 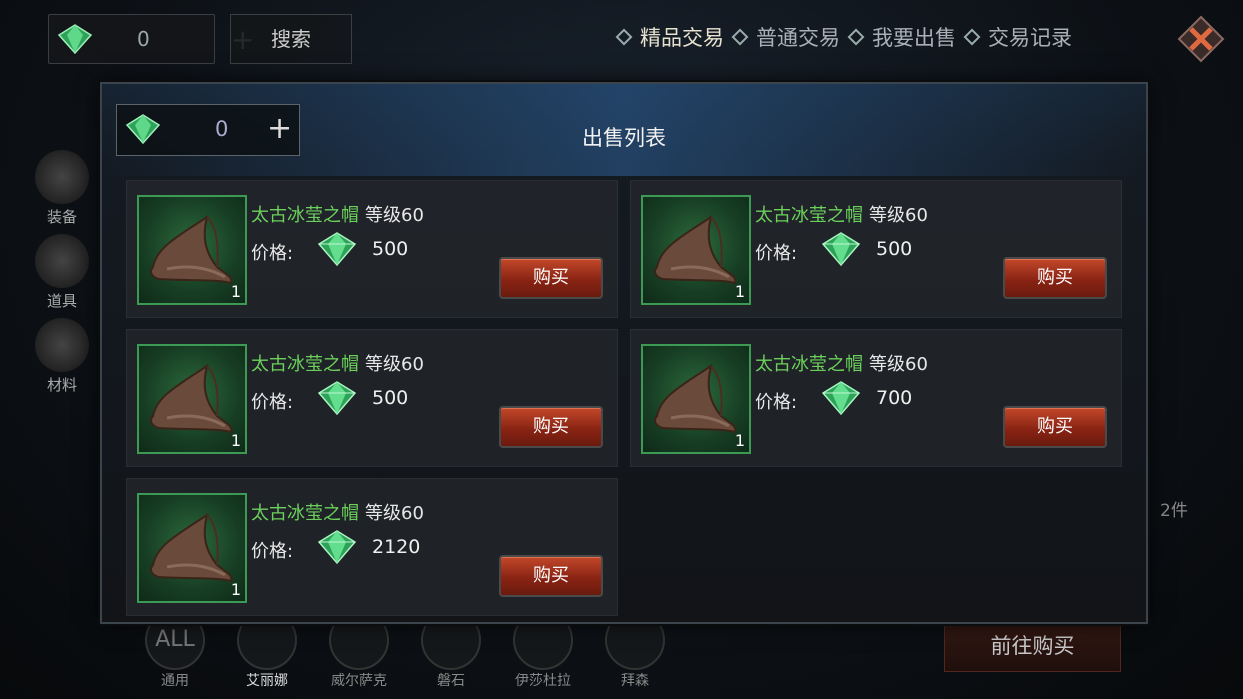 I want to click on side-tab-materials: 材料, so click(x=62, y=356).